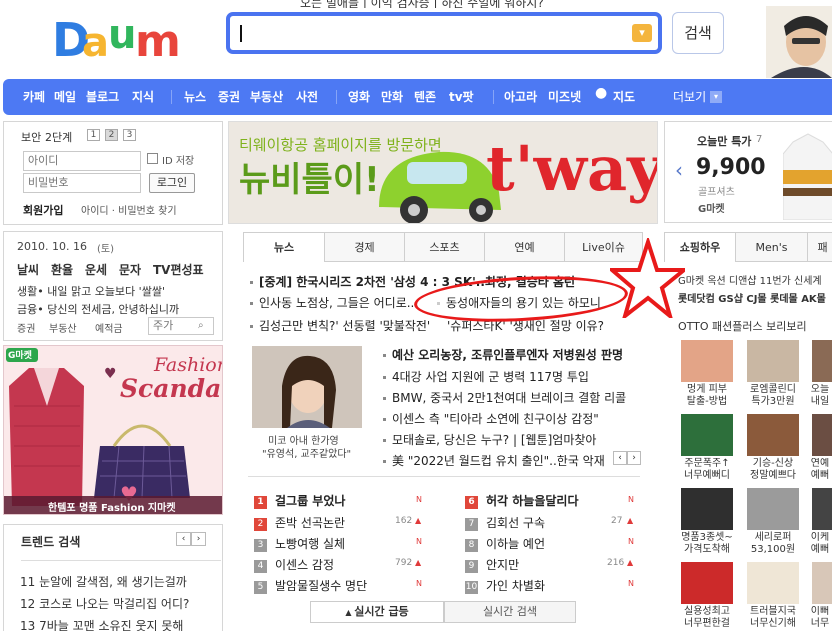  What do you see at coordinates (716, 97) in the screenshot?
I see `chevron-down-icon: ▾` at bounding box center [716, 97].